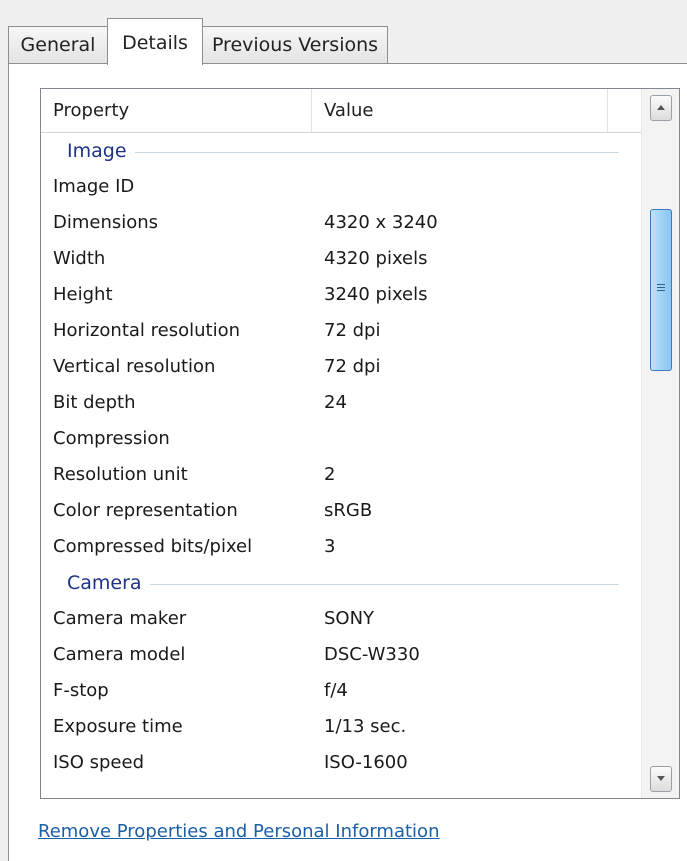 Image resolution: width=687 pixels, height=861 pixels. I want to click on arrow-down-icon, so click(661, 778).